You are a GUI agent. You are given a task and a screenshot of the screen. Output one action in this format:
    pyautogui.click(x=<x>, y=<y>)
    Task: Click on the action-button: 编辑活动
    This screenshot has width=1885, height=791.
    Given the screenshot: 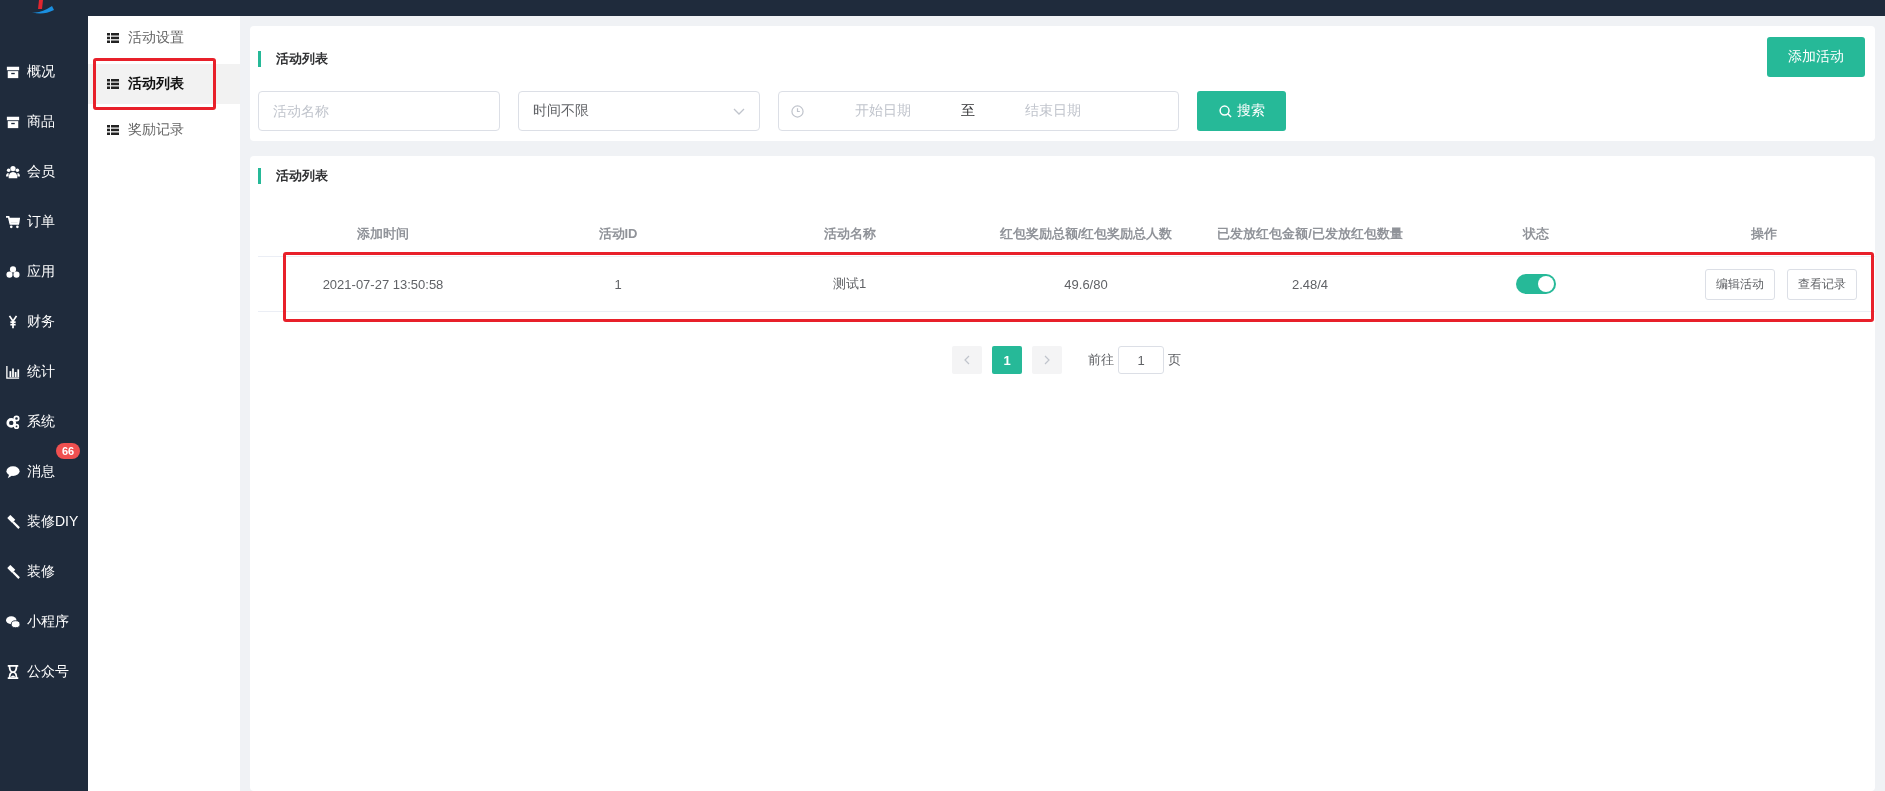 What is the action you would take?
    pyautogui.click(x=1740, y=284)
    